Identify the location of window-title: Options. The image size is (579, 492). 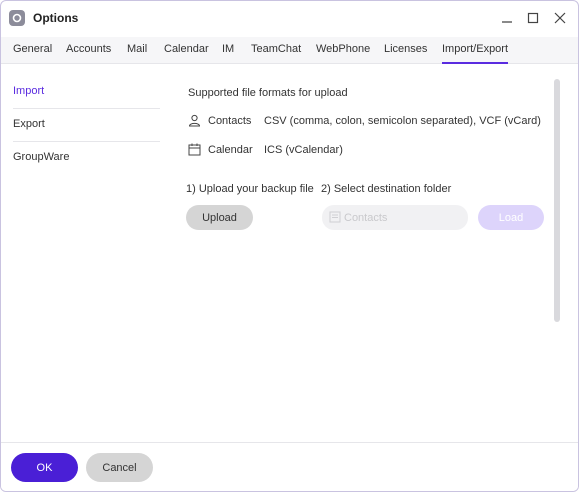
(56, 18).